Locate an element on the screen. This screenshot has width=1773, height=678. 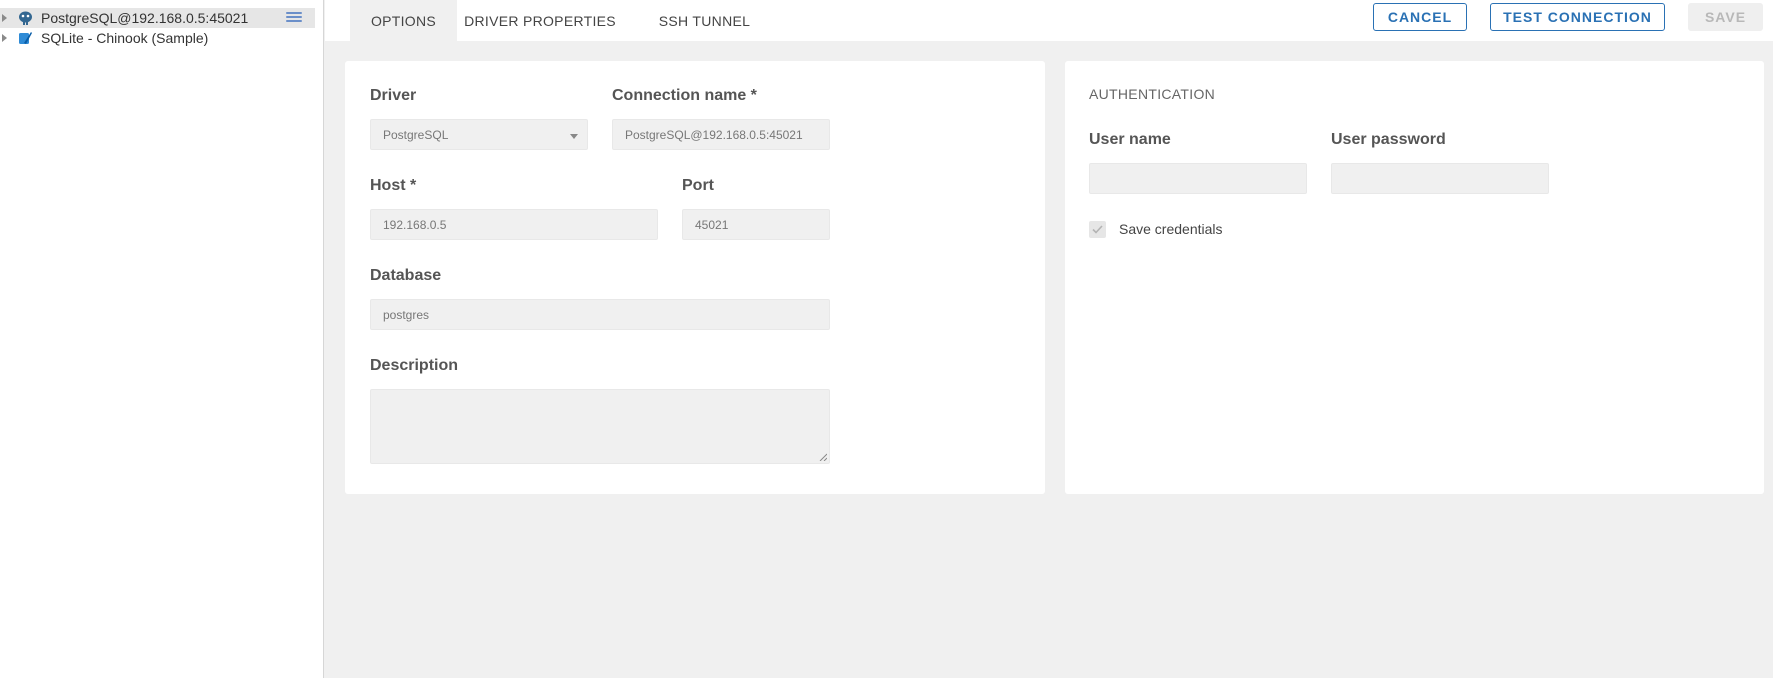
checkmark-icon is located at coordinates (1097, 229).